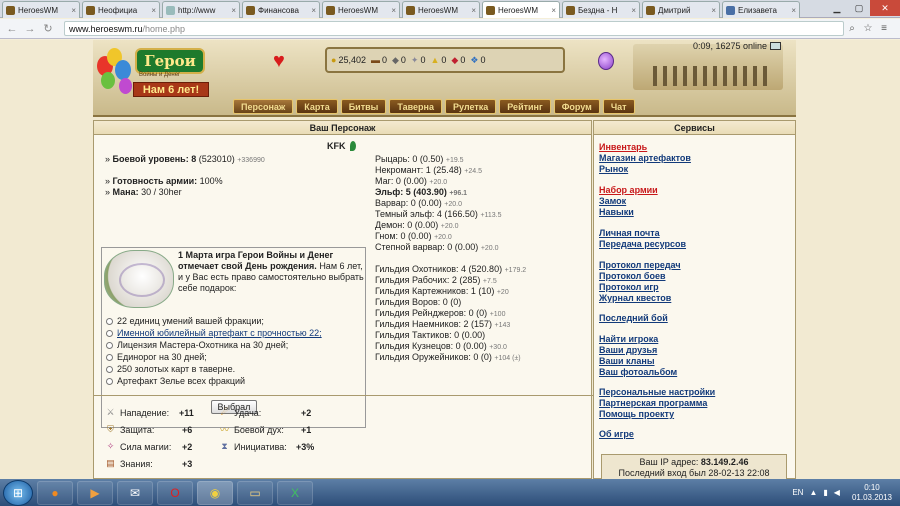 The height and width of the screenshot is (506, 900). I want to click on opera-icon: O, so click(175, 492).